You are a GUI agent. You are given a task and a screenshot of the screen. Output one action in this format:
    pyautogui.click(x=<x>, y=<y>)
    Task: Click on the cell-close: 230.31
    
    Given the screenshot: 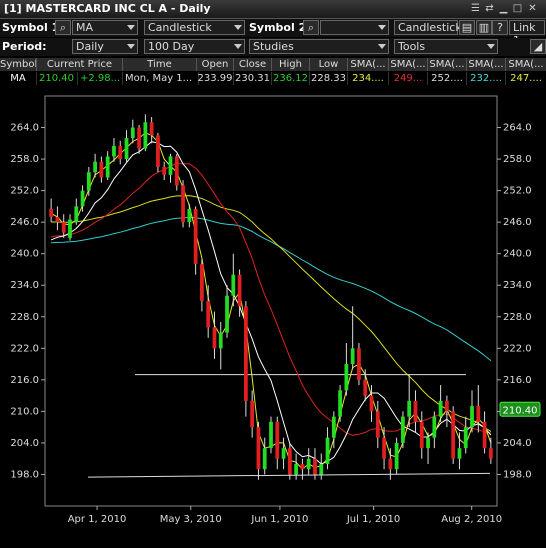 What is the action you would take?
    pyautogui.click(x=253, y=78)
    